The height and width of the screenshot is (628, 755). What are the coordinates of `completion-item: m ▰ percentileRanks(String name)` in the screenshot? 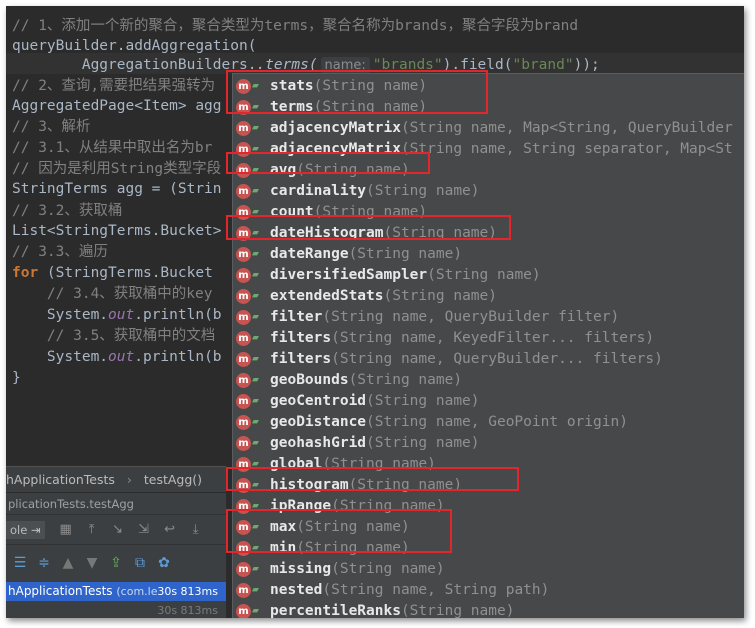 It's located at (488, 609).